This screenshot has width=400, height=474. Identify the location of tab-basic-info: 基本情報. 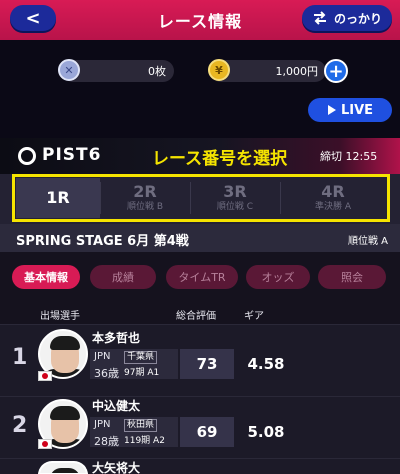
(46, 277).